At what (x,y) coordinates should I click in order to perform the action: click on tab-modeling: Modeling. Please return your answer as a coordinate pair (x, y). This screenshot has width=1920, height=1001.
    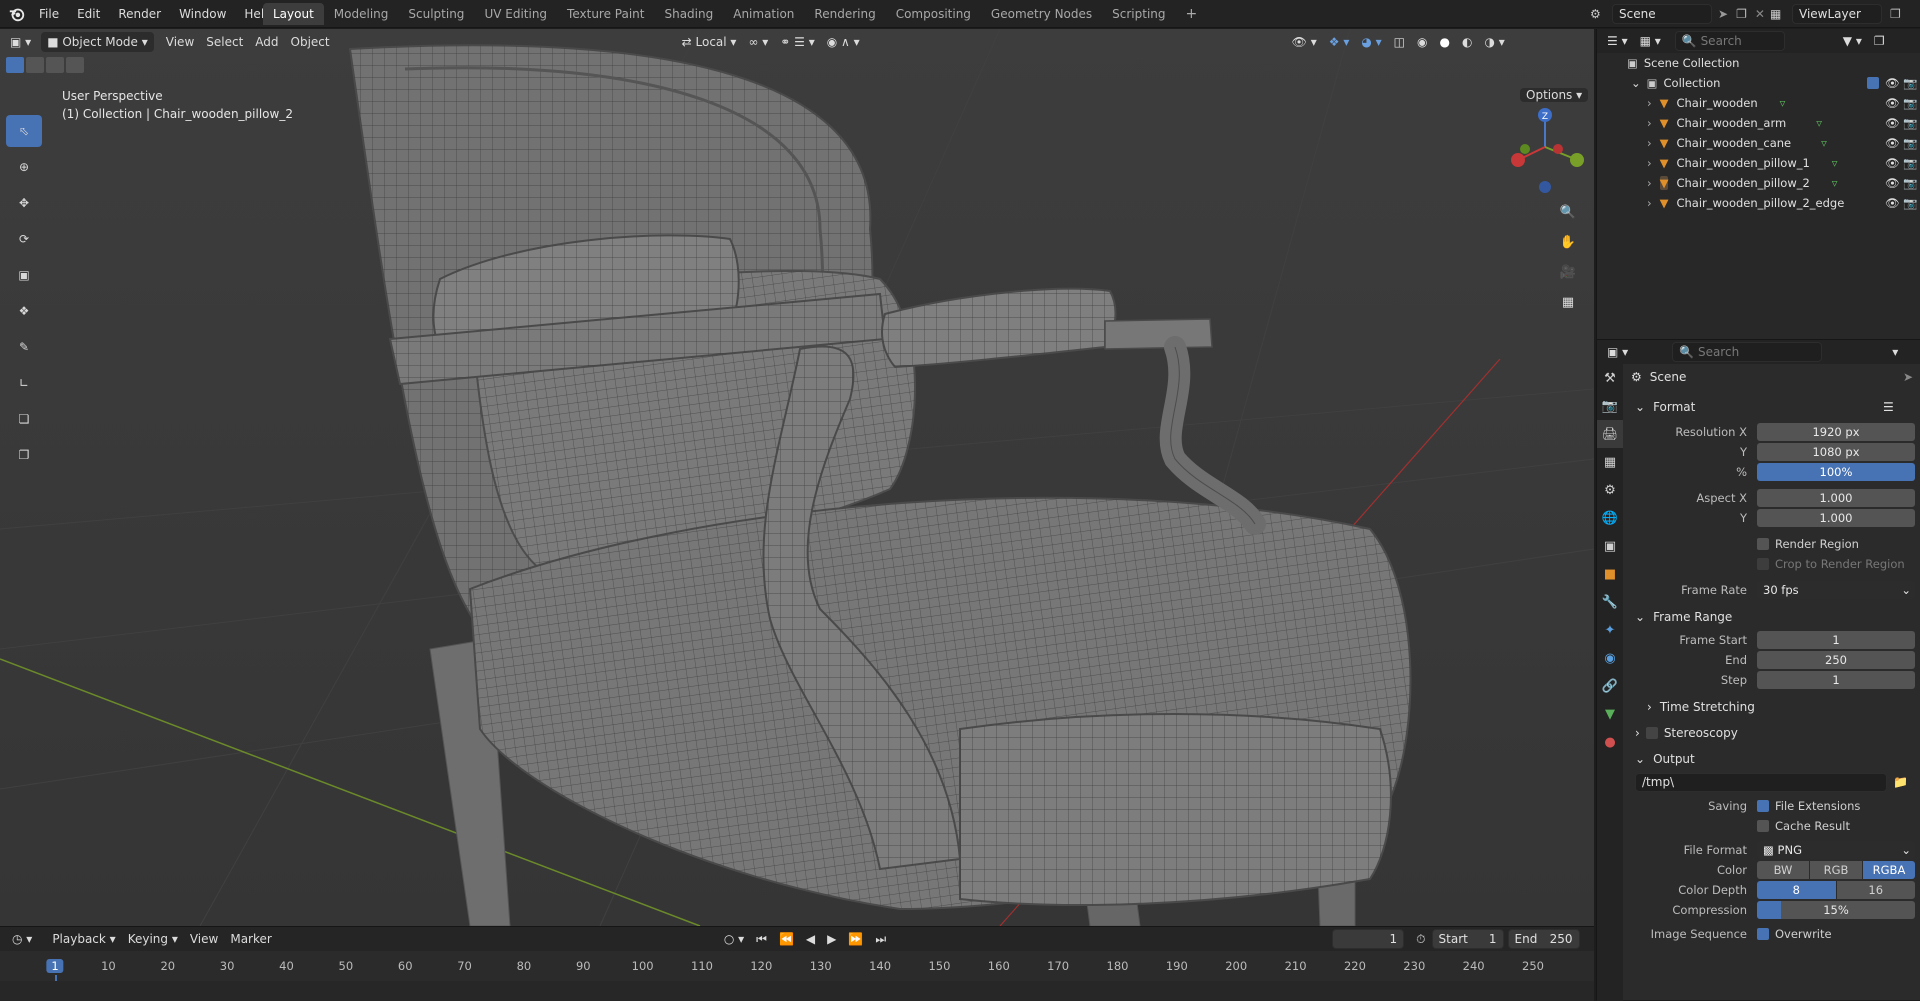
    Looking at the image, I should click on (361, 14).